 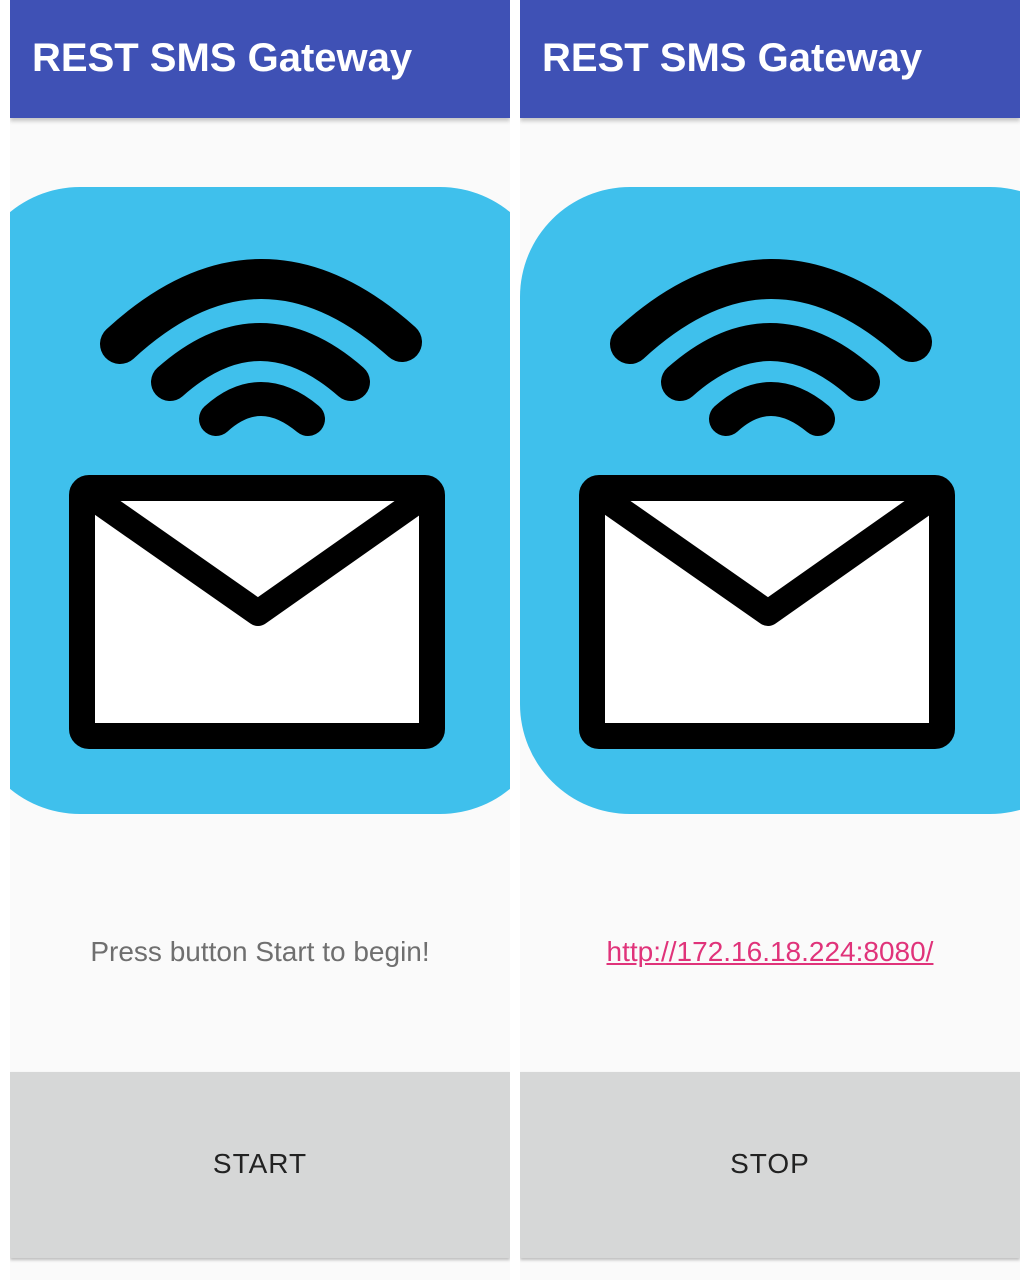 What do you see at coordinates (260, 951) in the screenshot?
I see `status-message: Press button Start to begin!` at bounding box center [260, 951].